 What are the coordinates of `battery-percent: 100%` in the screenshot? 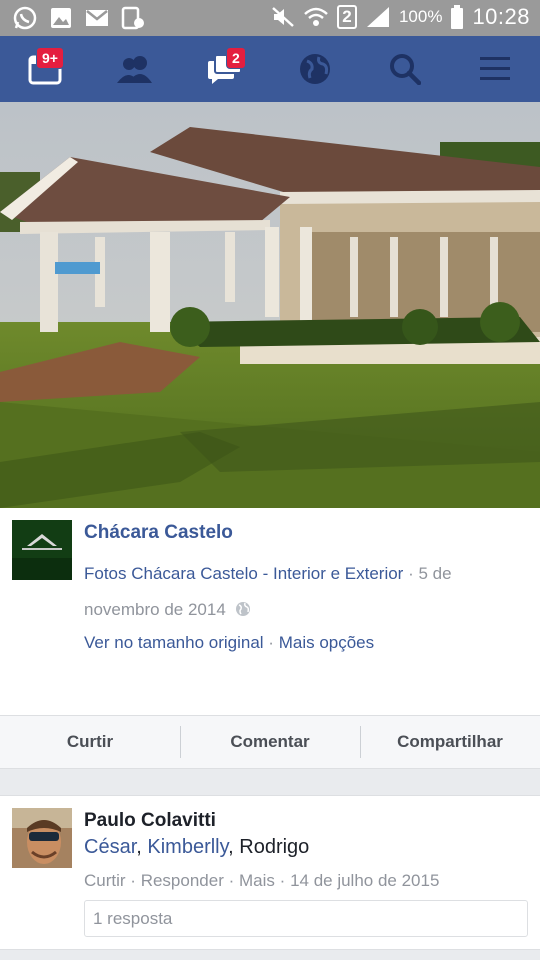 It's located at (420, 16).